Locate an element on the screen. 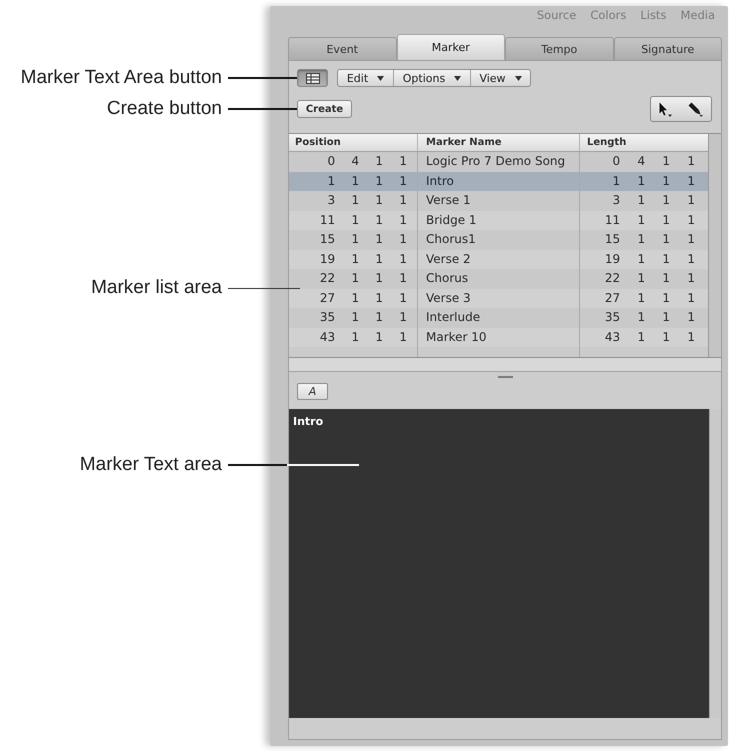 Image resolution: width=732 pixels, height=751 pixels. pencil-icon is located at coordinates (695, 109).